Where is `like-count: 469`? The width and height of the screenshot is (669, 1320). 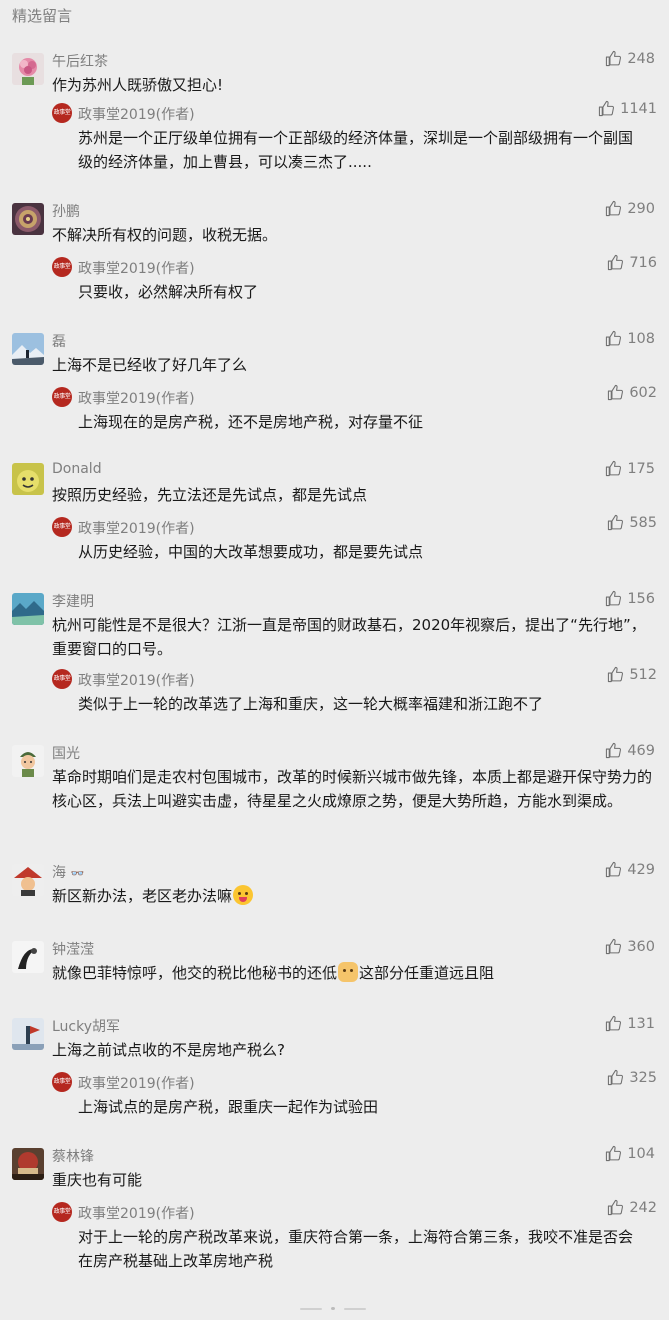
like-count: 469 is located at coordinates (641, 750).